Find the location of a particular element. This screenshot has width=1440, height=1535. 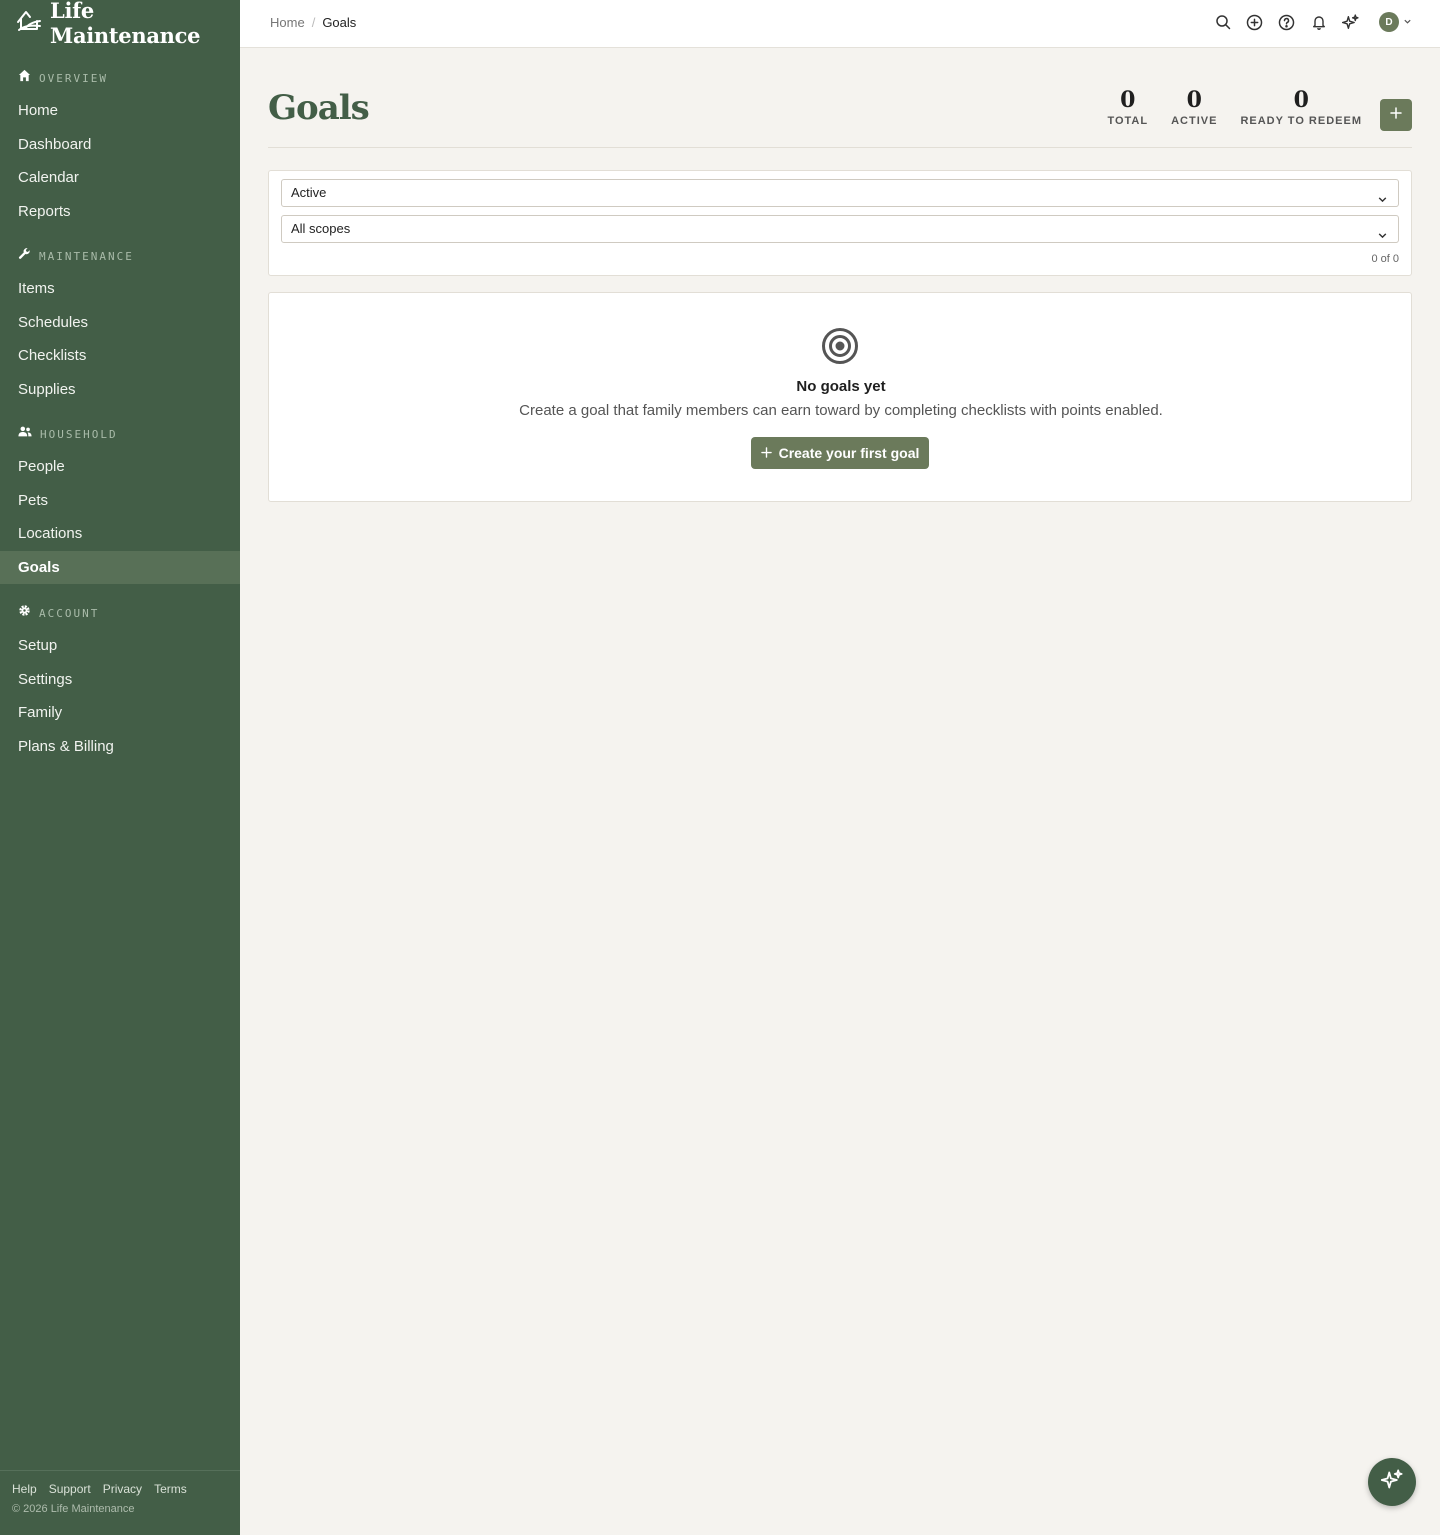

footer-link-help: Help is located at coordinates (24, 1489).